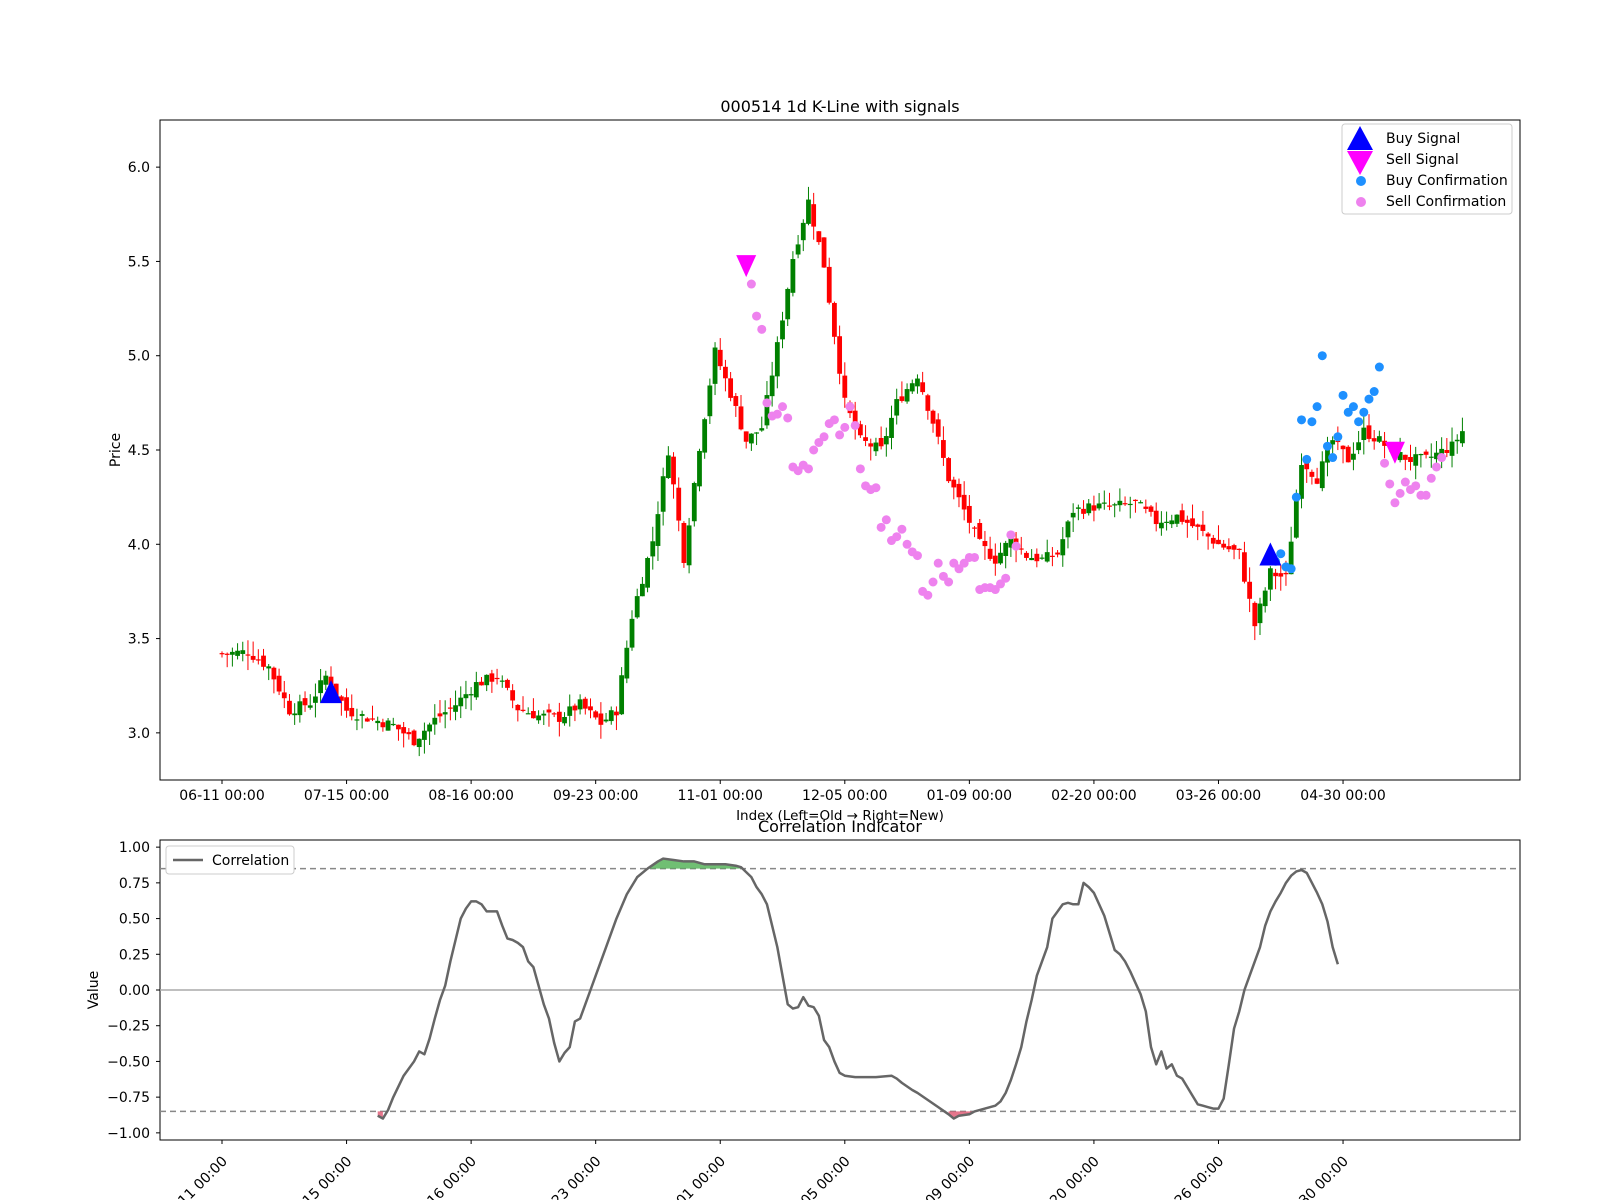 The width and height of the screenshot is (1600, 1200). Describe the element at coordinates (844, 796) in the screenshot. I see `kline-x-tick-label: 12-05 00:00` at that location.